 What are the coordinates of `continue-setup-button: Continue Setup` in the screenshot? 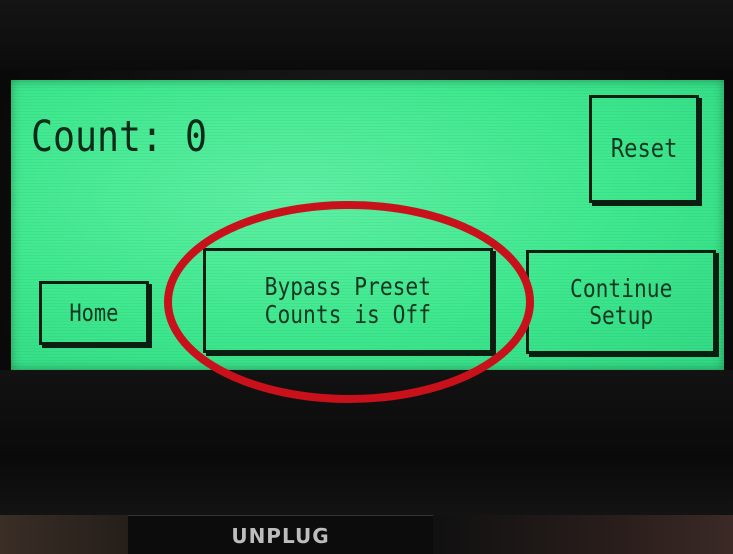 It's located at (621, 302).